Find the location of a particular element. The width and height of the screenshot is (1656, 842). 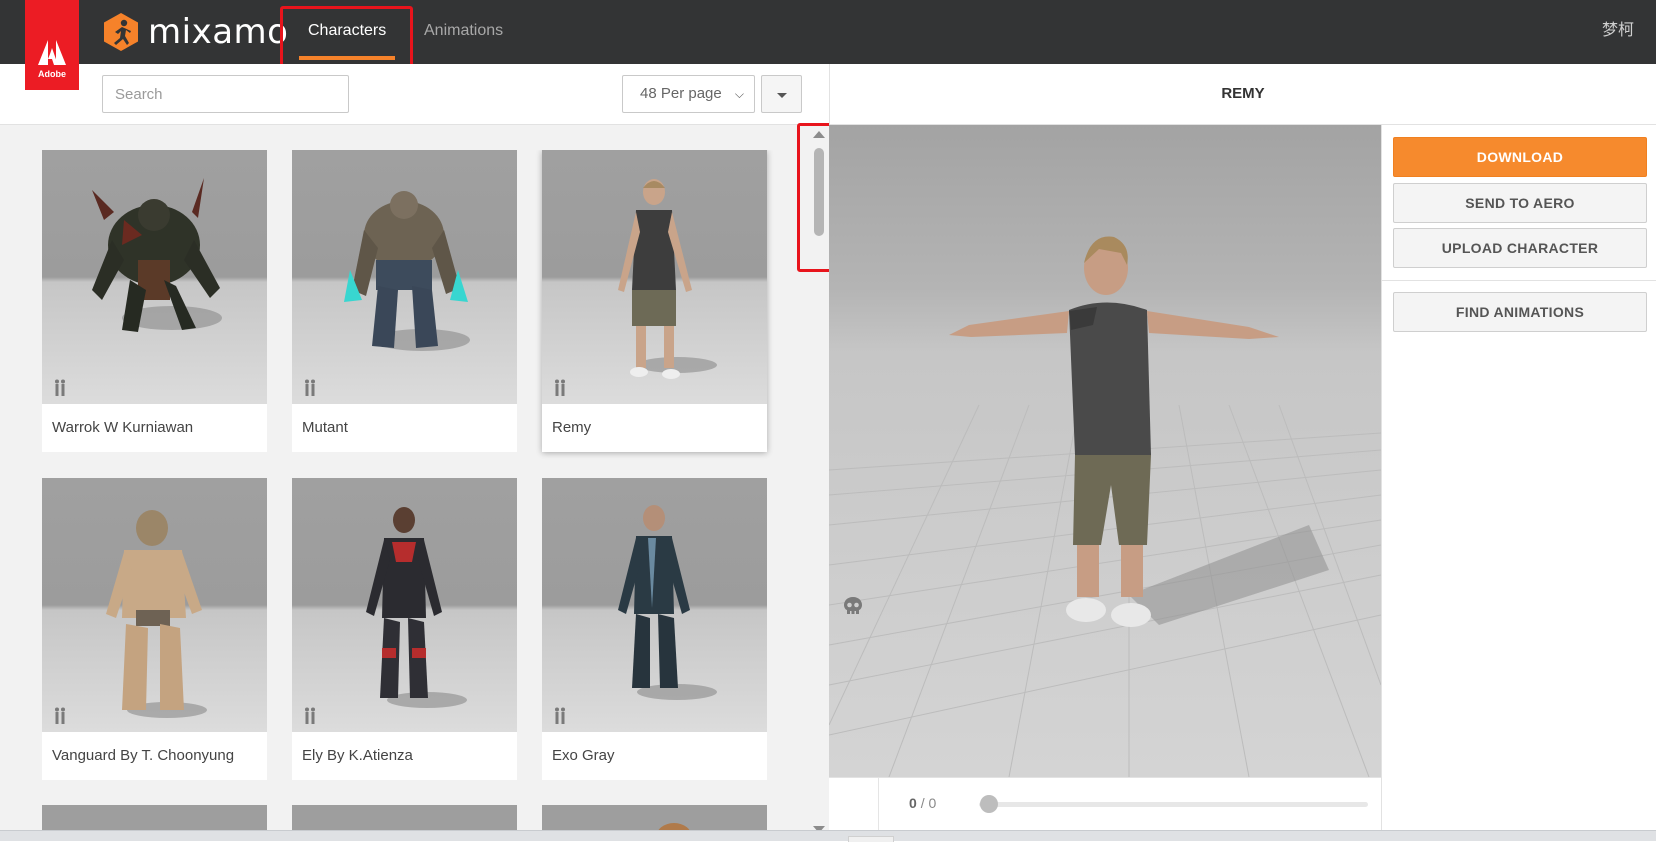

timeline-slider-track is located at coordinates (1173, 804).